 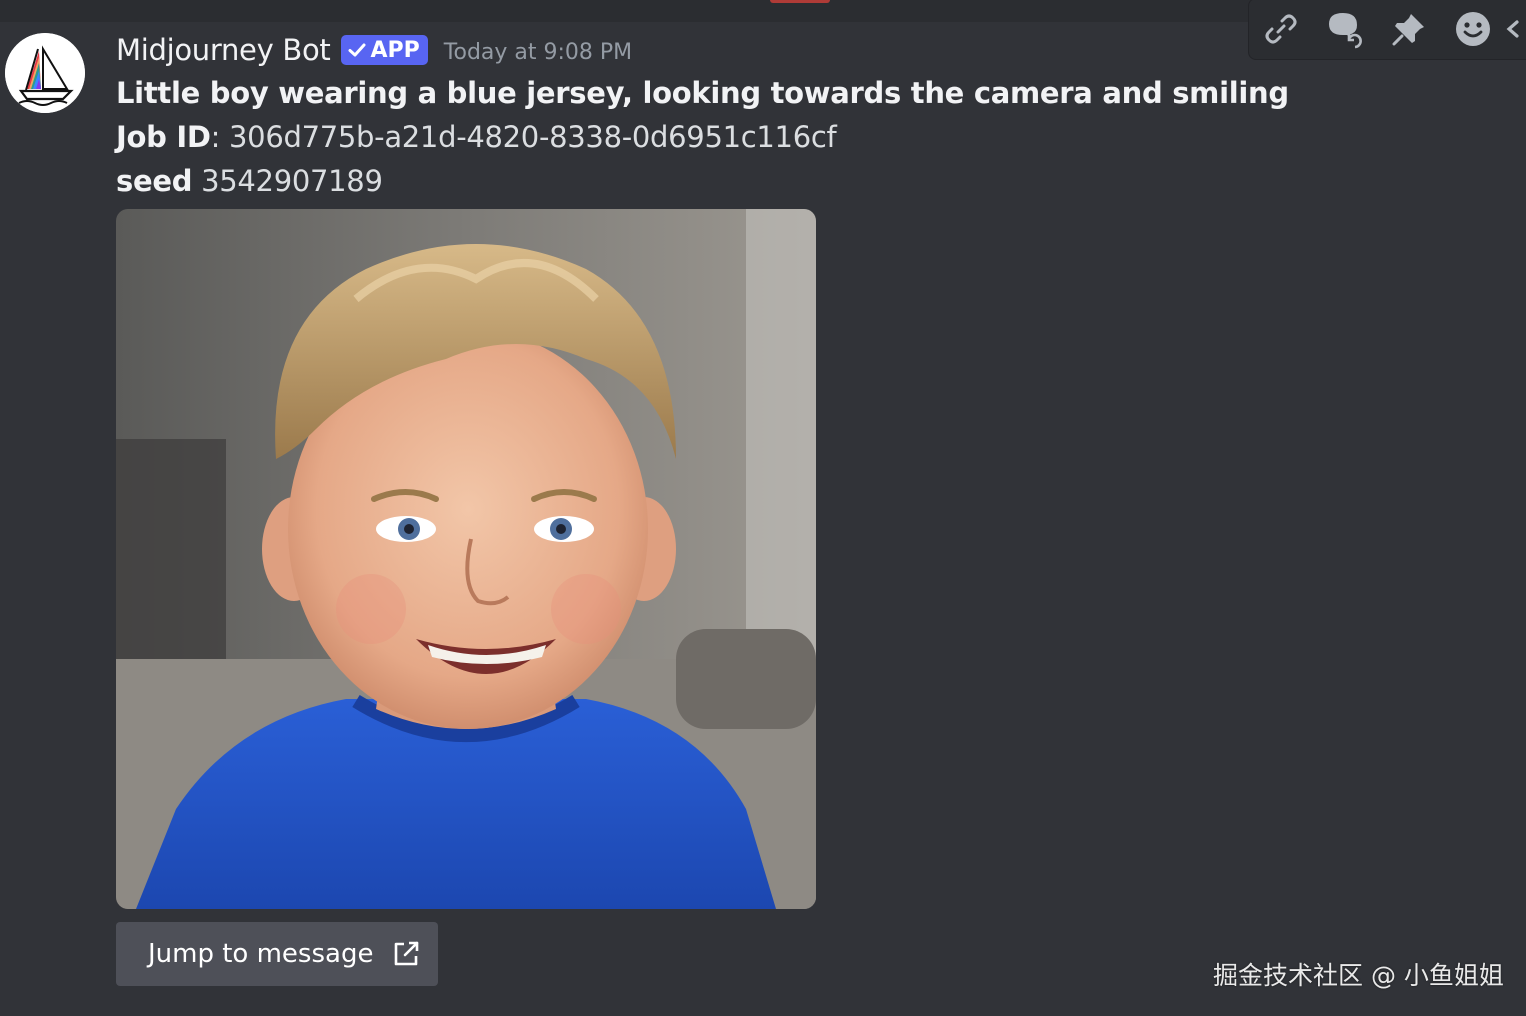 What do you see at coordinates (356, 50) in the screenshot?
I see `verified-check-icon` at bounding box center [356, 50].